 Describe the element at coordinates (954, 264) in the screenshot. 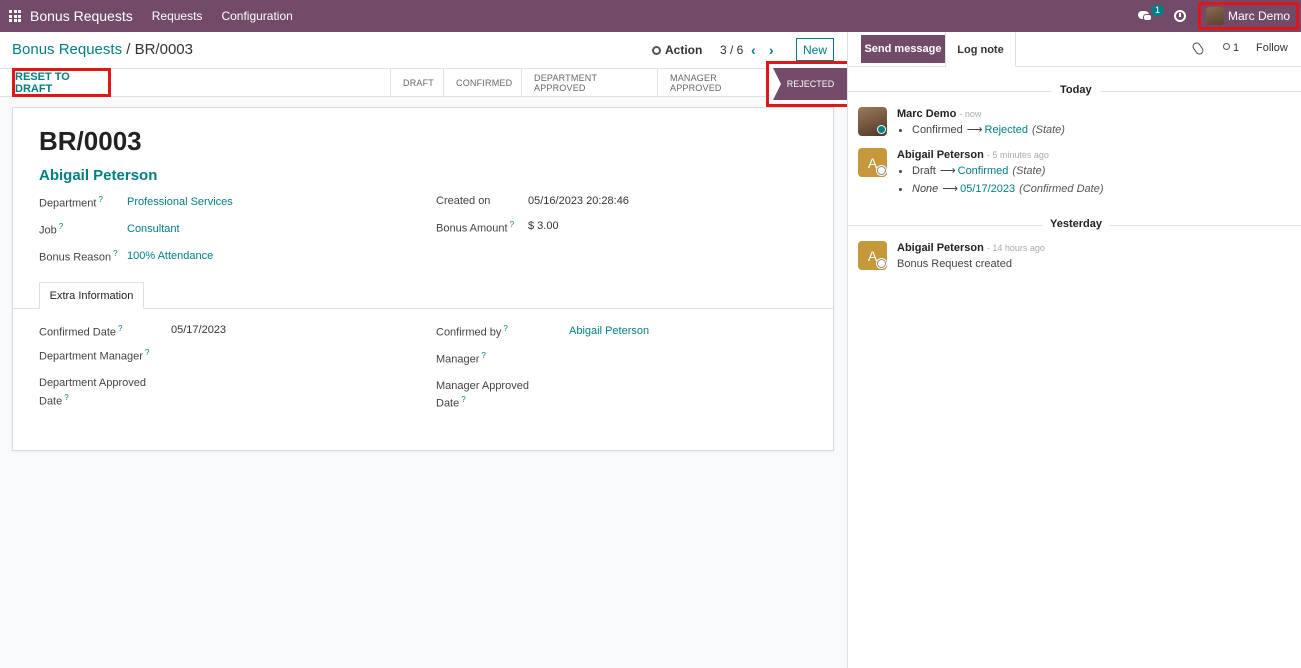

I see `message-body: Bonus Request created` at that location.